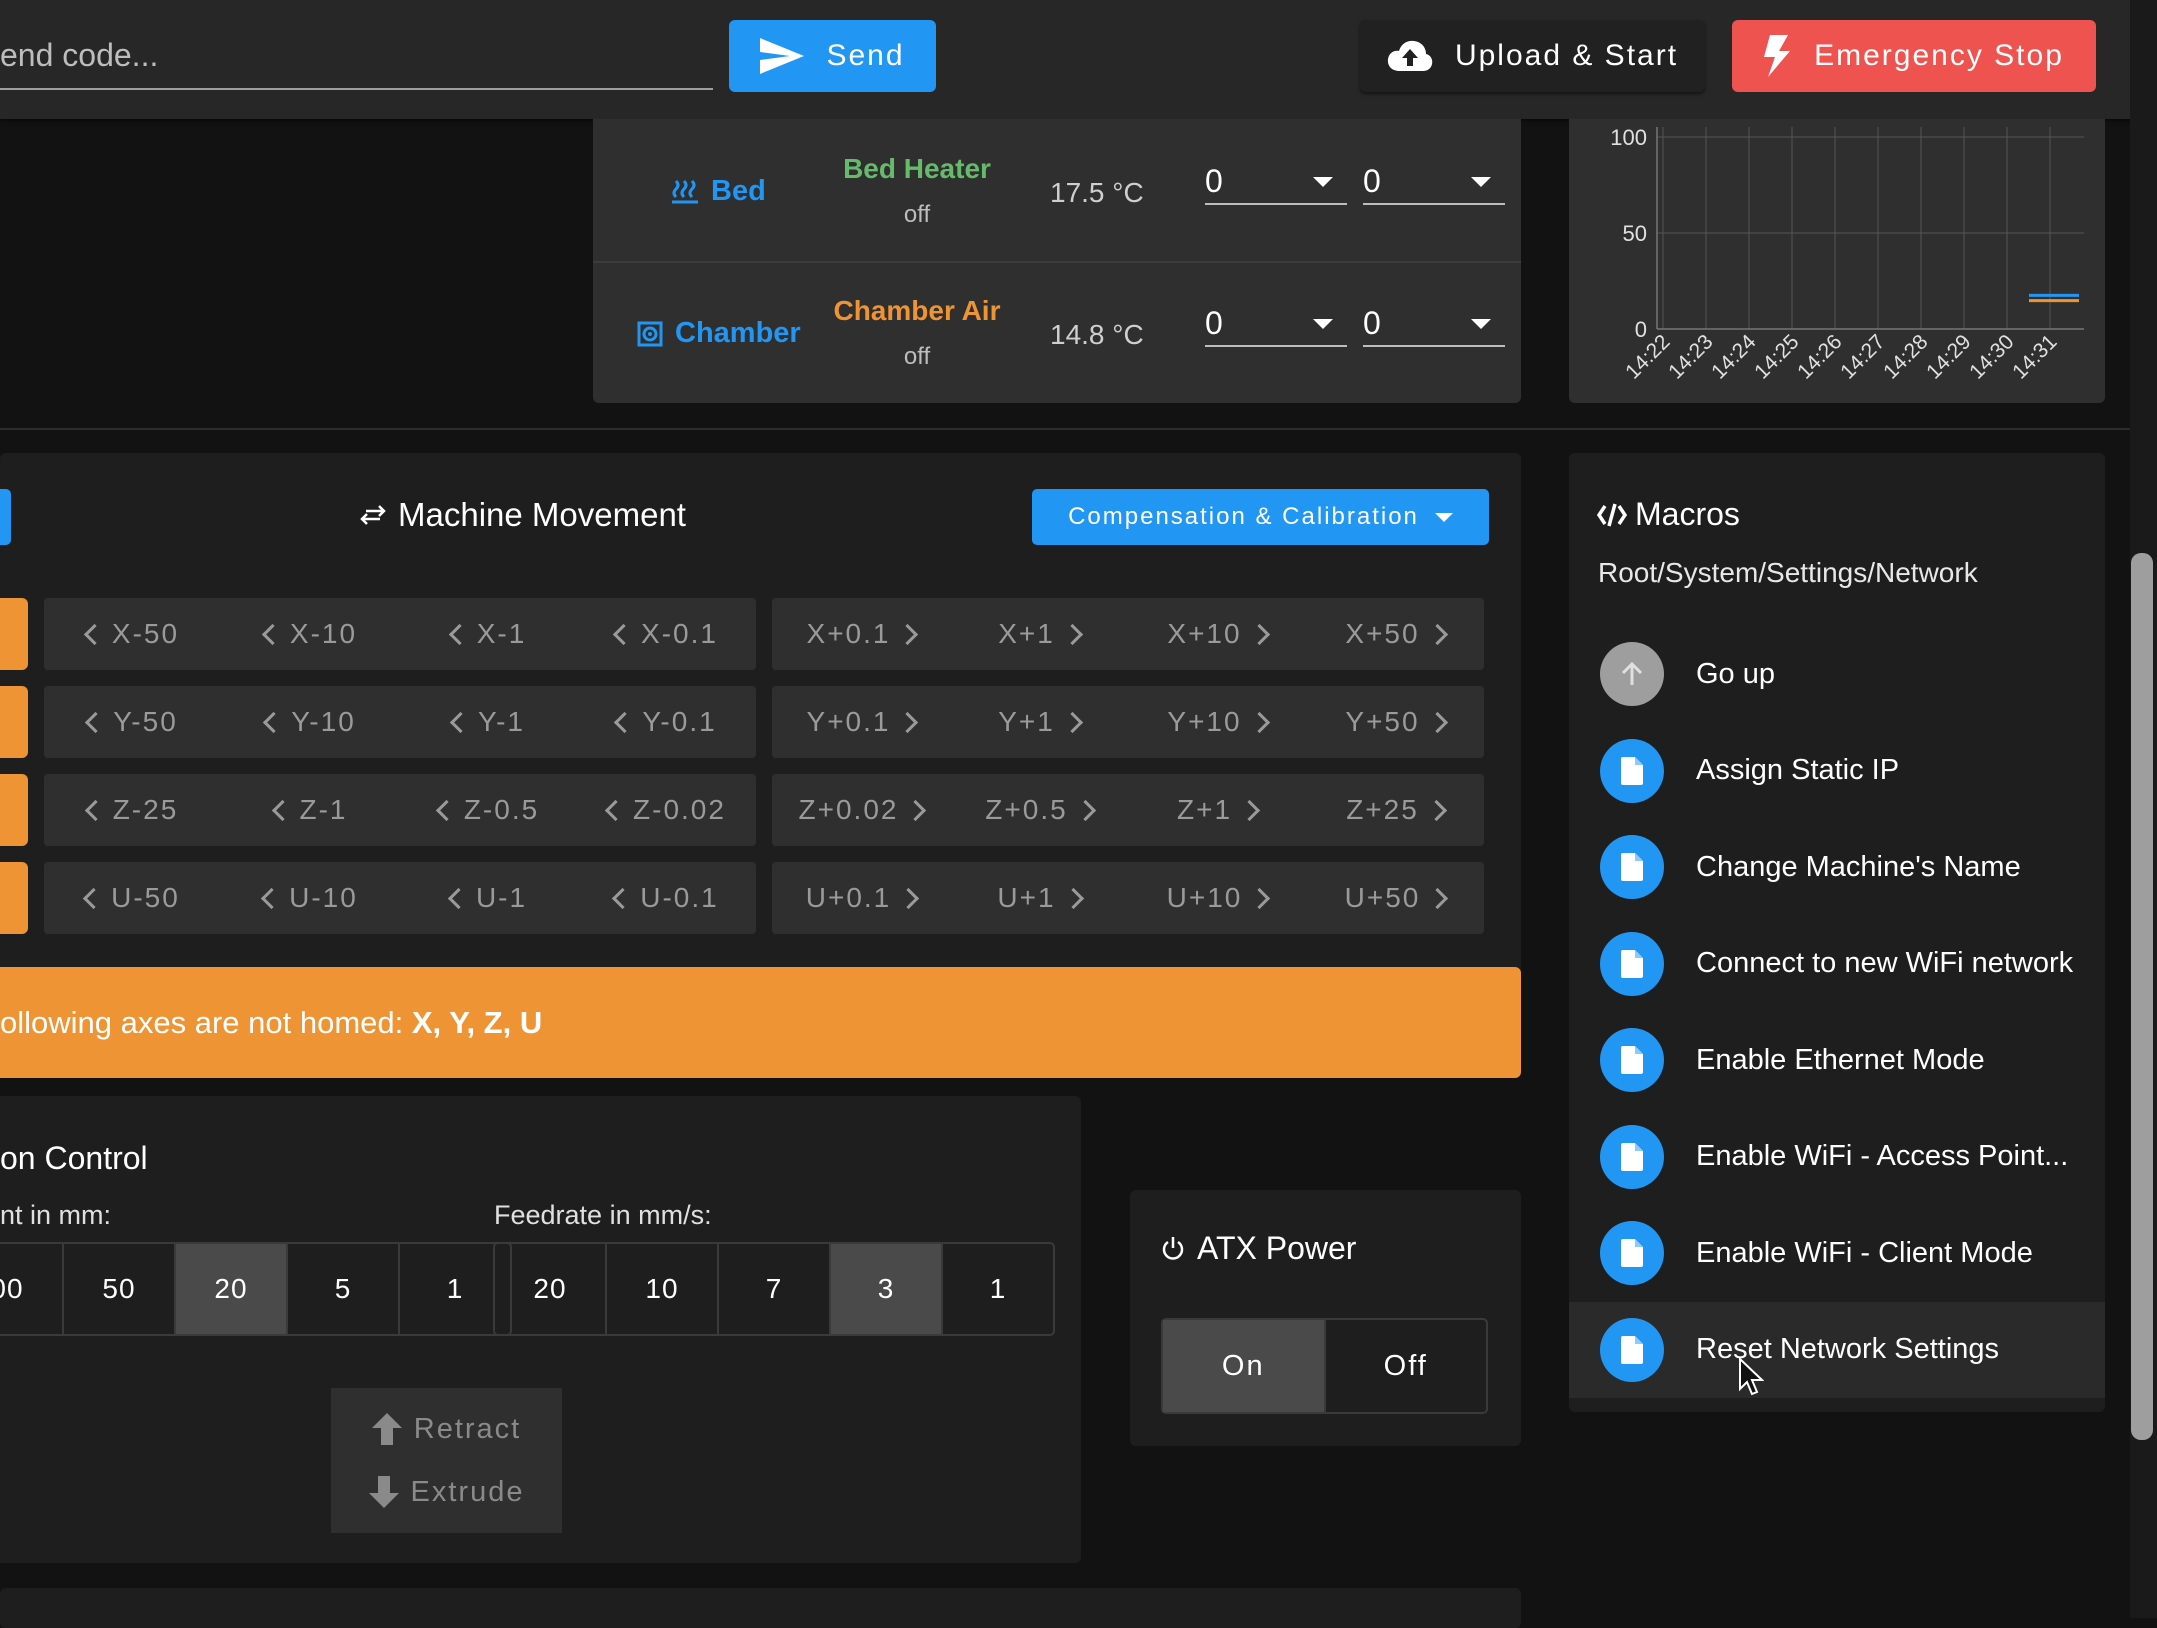 The width and height of the screenshot is (2157, 1628). Describe the element at coordinates (1395, 810) in the screenshot. I see `jog-button: Z+25` at that location.